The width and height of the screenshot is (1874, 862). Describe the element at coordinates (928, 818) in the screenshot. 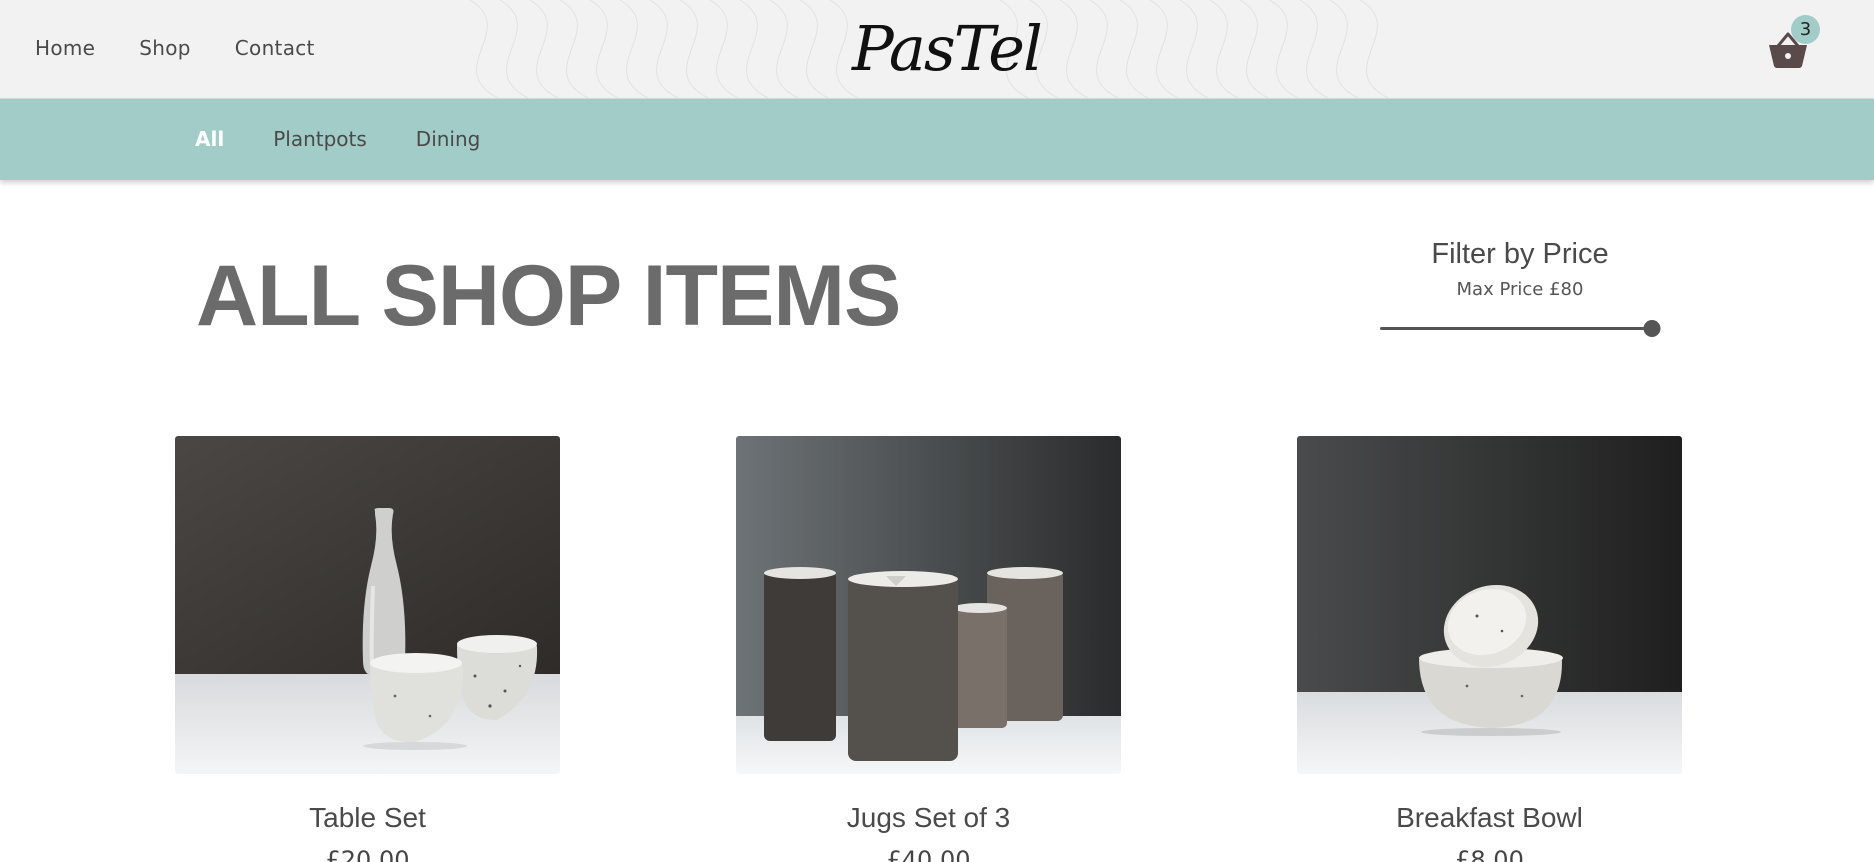

I see `product-name: Jugs Set of 3` at that location.